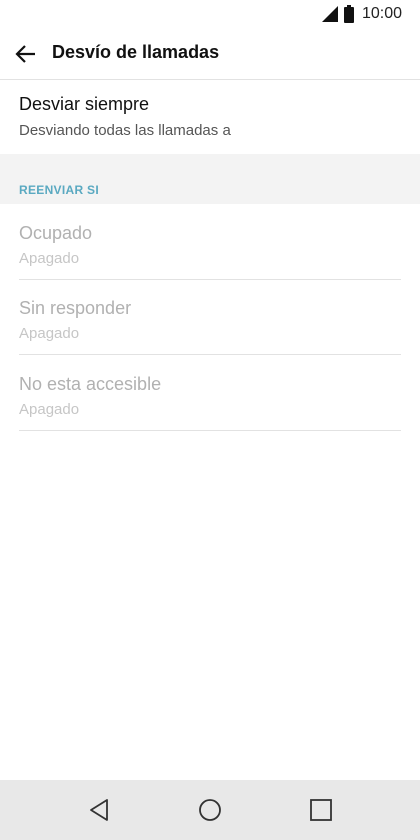 The image size is (420, 840). I want to click on nav-back-icon, so click(100, 810).